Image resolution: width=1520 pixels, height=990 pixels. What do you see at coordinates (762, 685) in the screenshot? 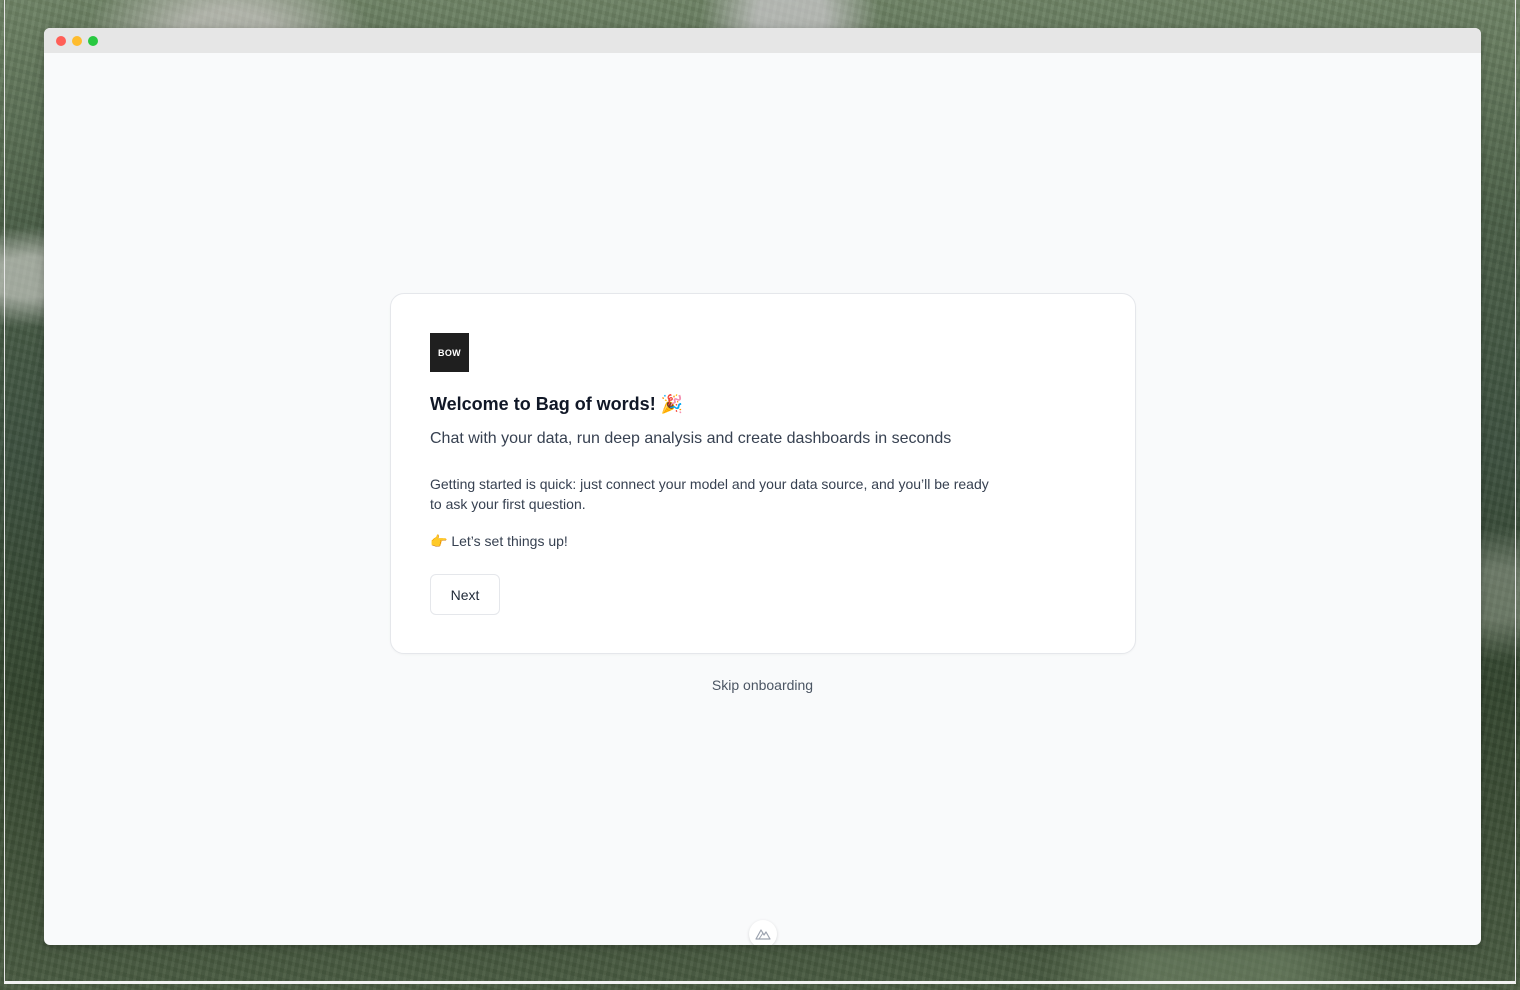
I see `skip-onboarding-link: Skip onboarding` at bounding box center [762, 685].